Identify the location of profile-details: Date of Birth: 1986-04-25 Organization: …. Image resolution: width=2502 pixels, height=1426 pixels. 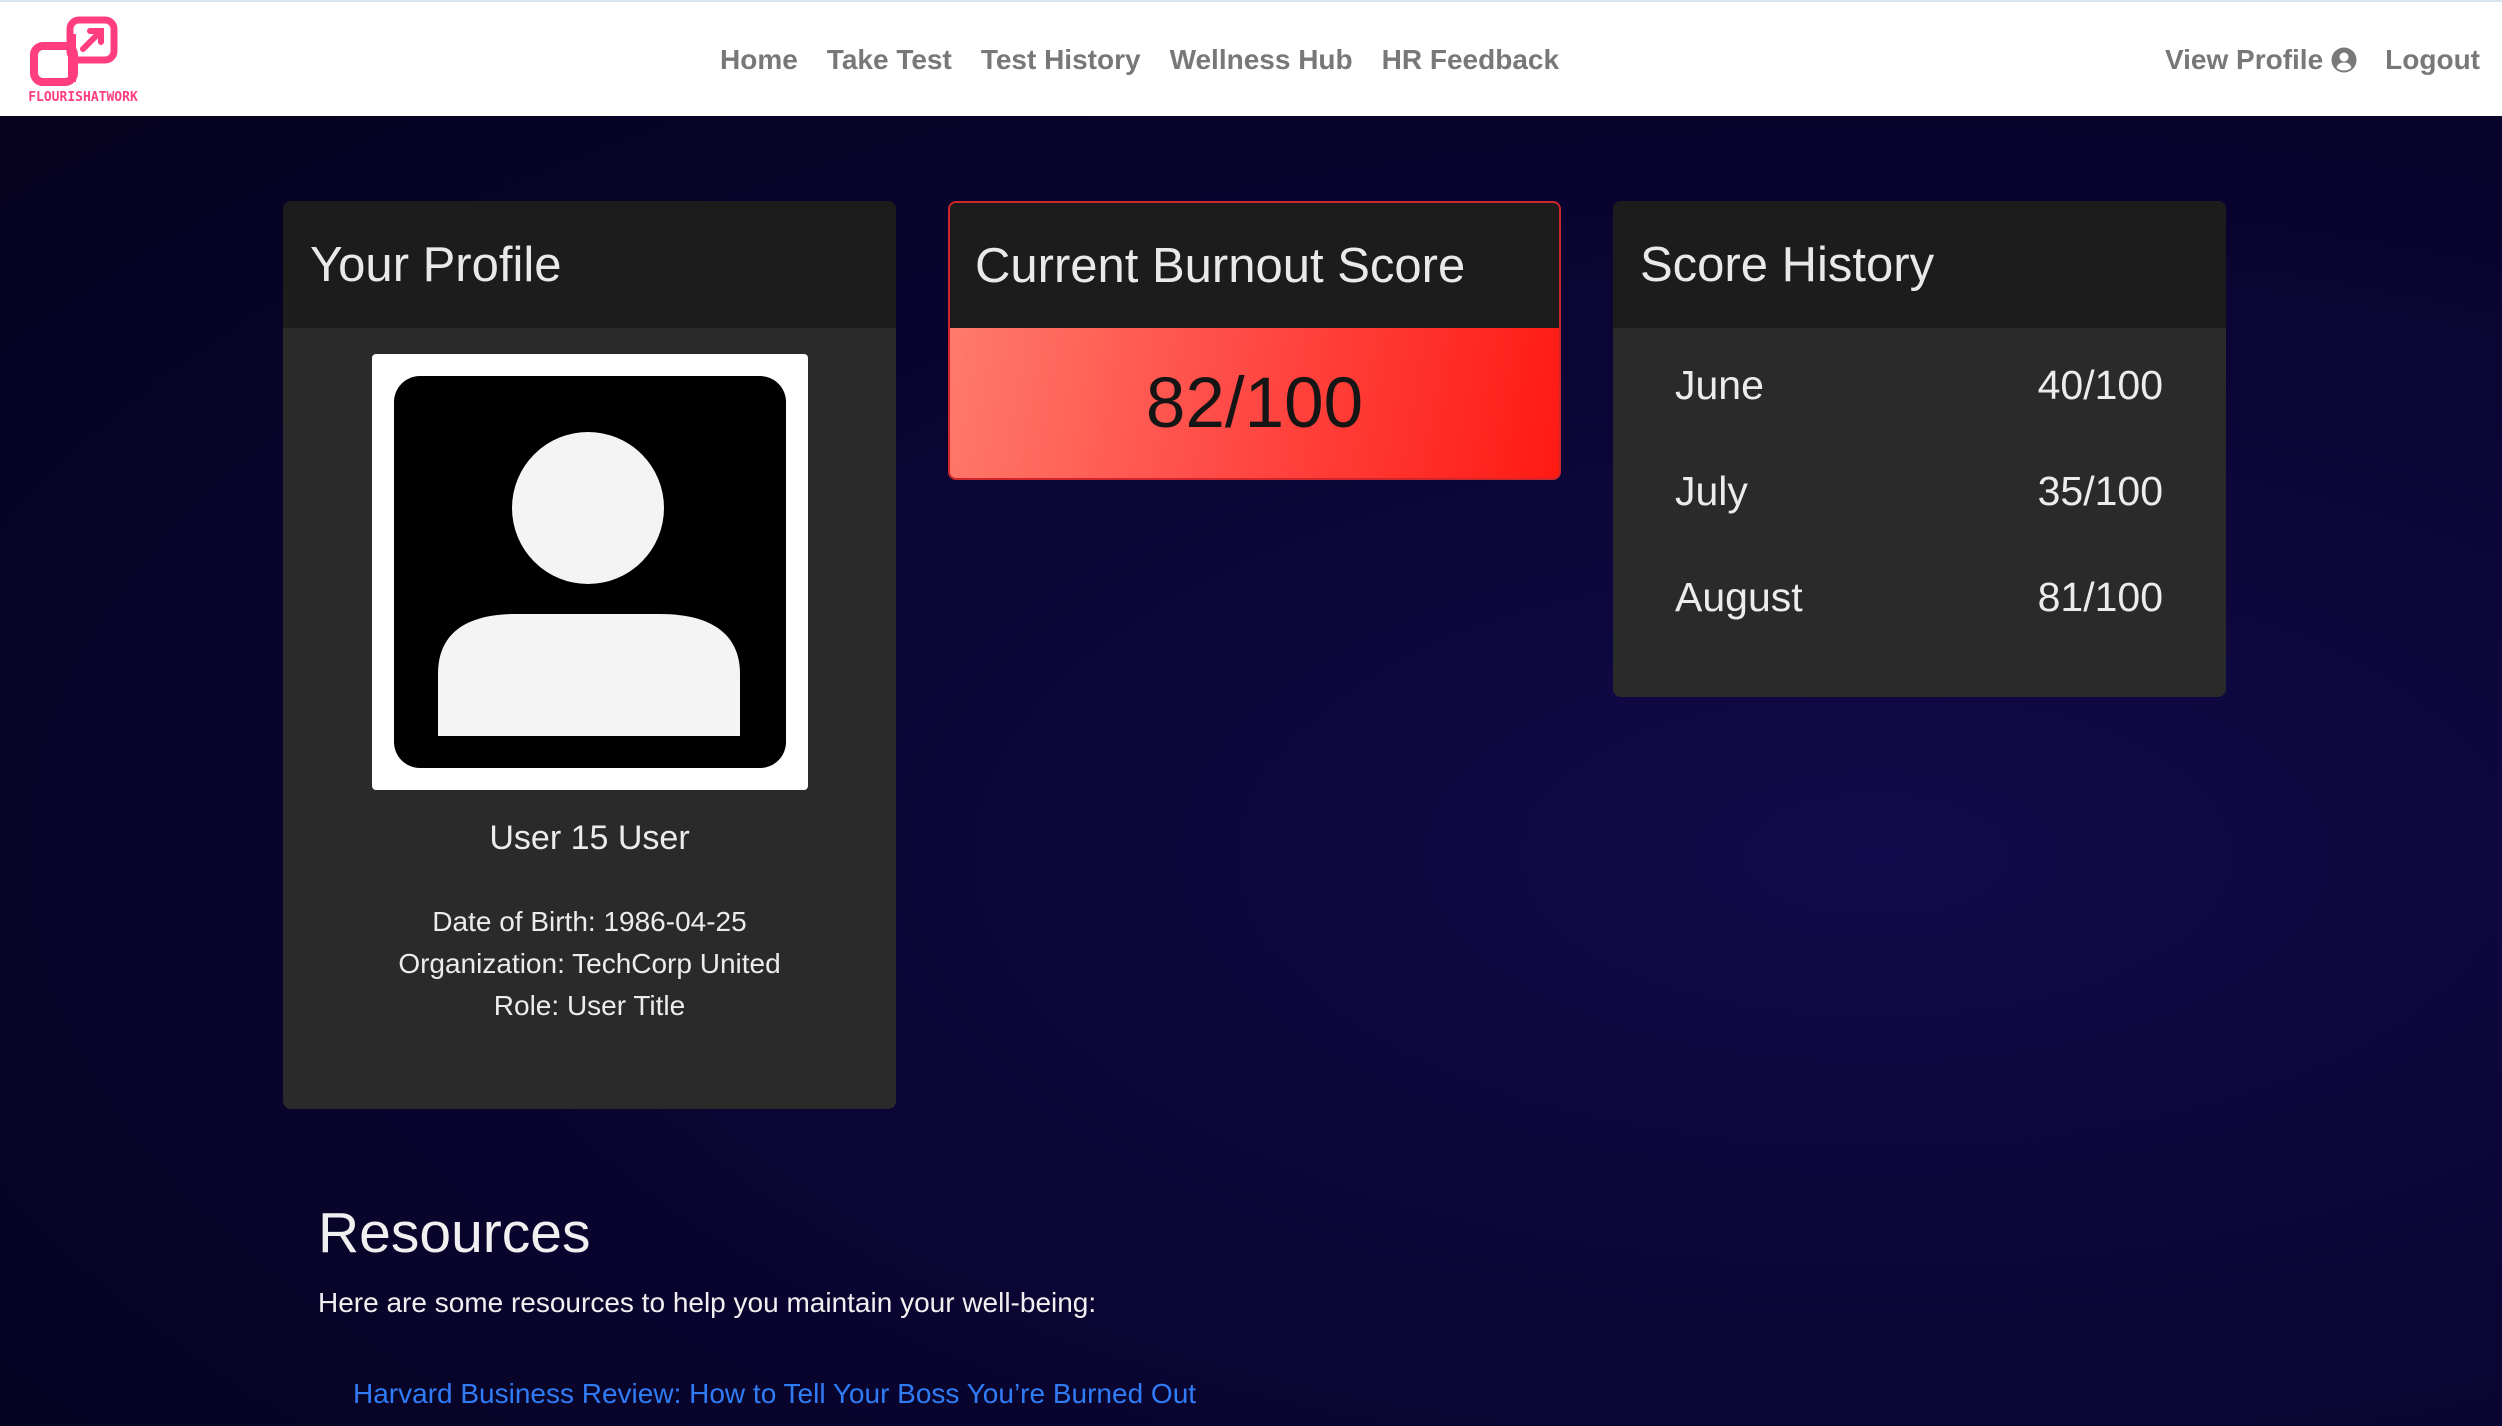
(589, 964).